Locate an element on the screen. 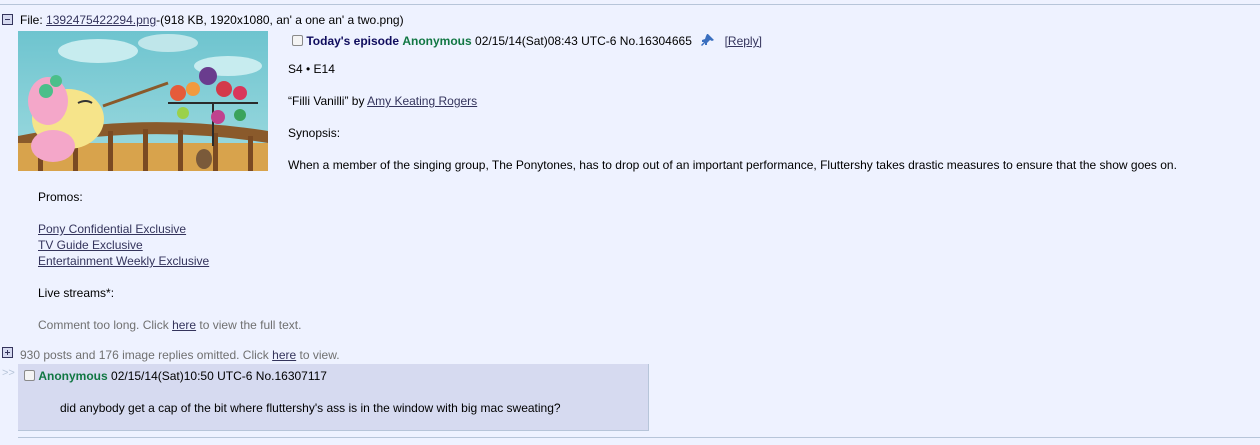 The width and height of the screenshot is (1260, 445). synopsis-label: Synopsis: is located at coordinates (314, 133).